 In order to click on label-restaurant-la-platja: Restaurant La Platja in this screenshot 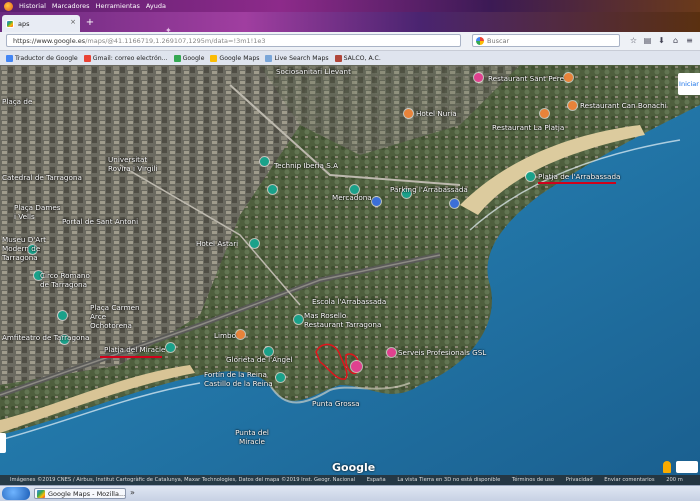, I will do `click(528, 127)`.